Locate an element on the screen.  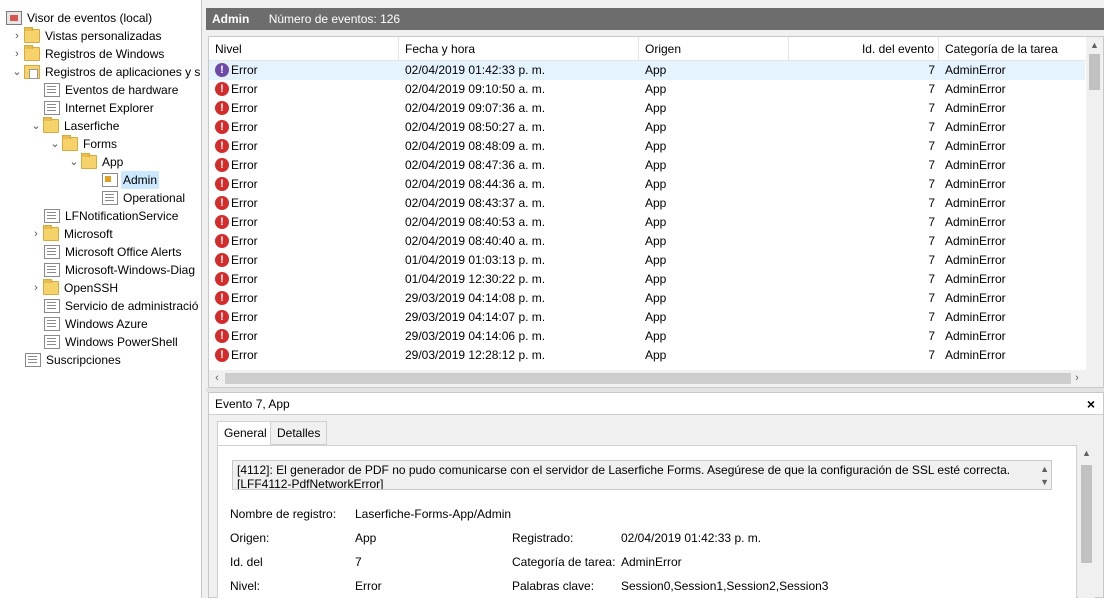
tree-item-label: Registros de aplicaciones y s is located at coordinates (123, 72).